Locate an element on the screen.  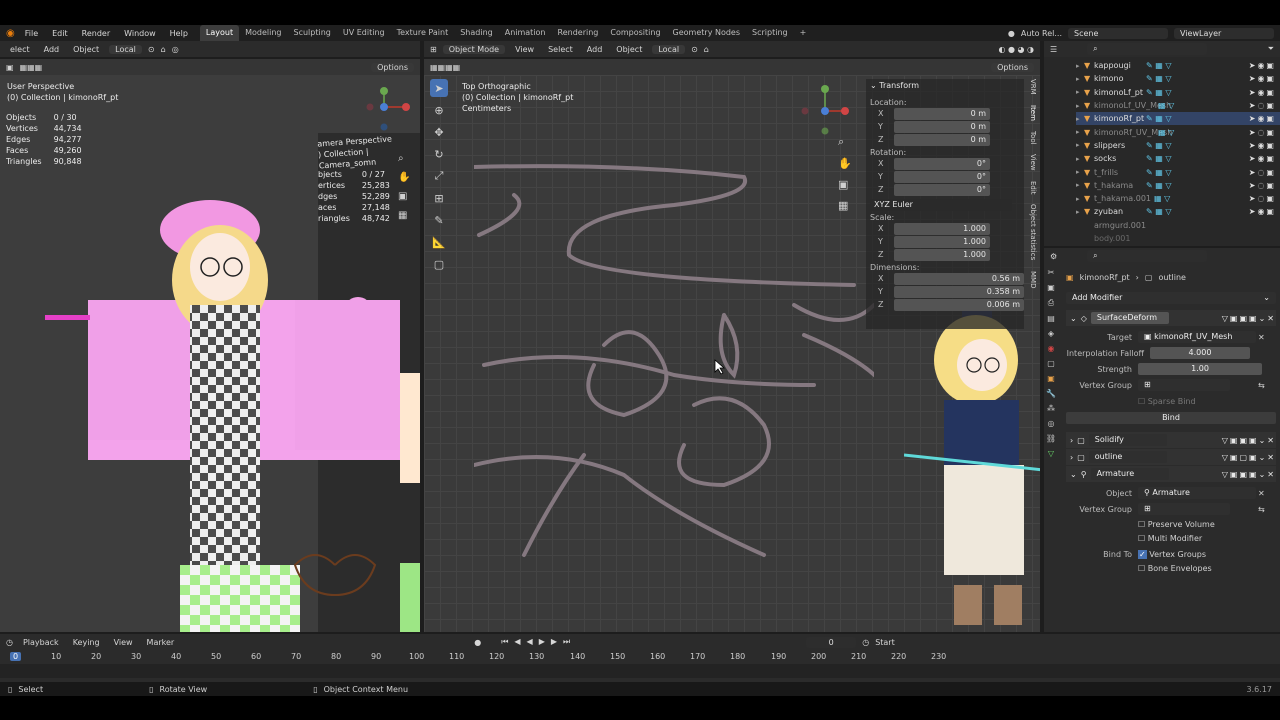
menu-file: File is located at coordinates (31, 33).